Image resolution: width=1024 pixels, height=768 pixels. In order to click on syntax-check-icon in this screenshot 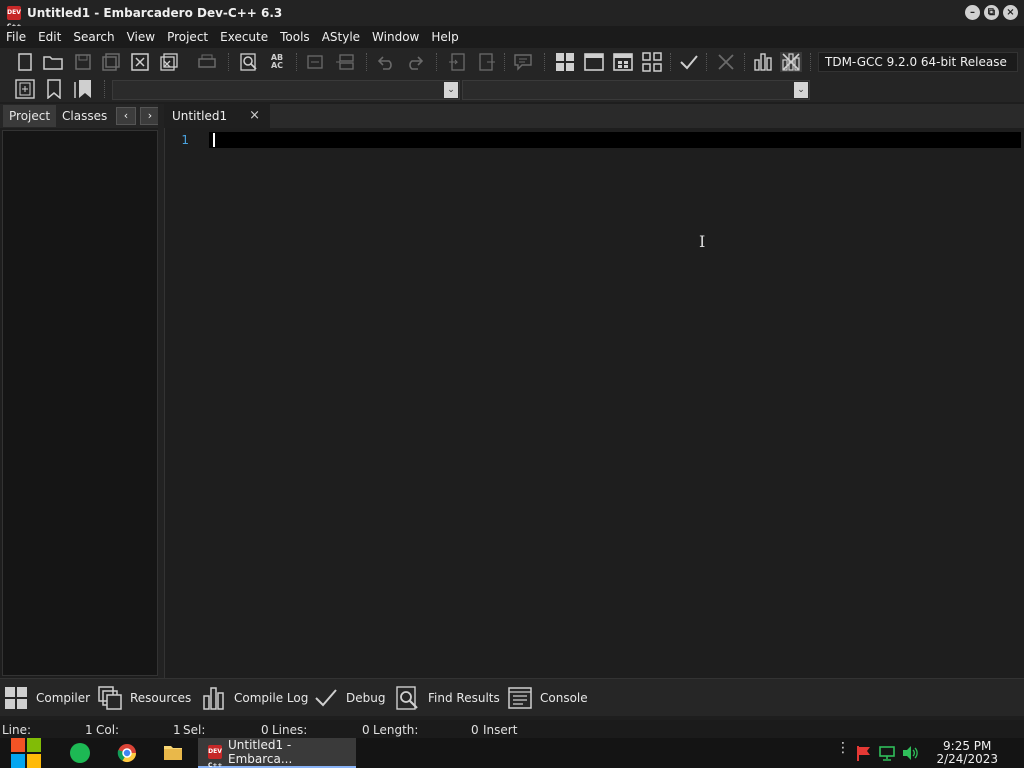, I will do `click(689, 62)`.